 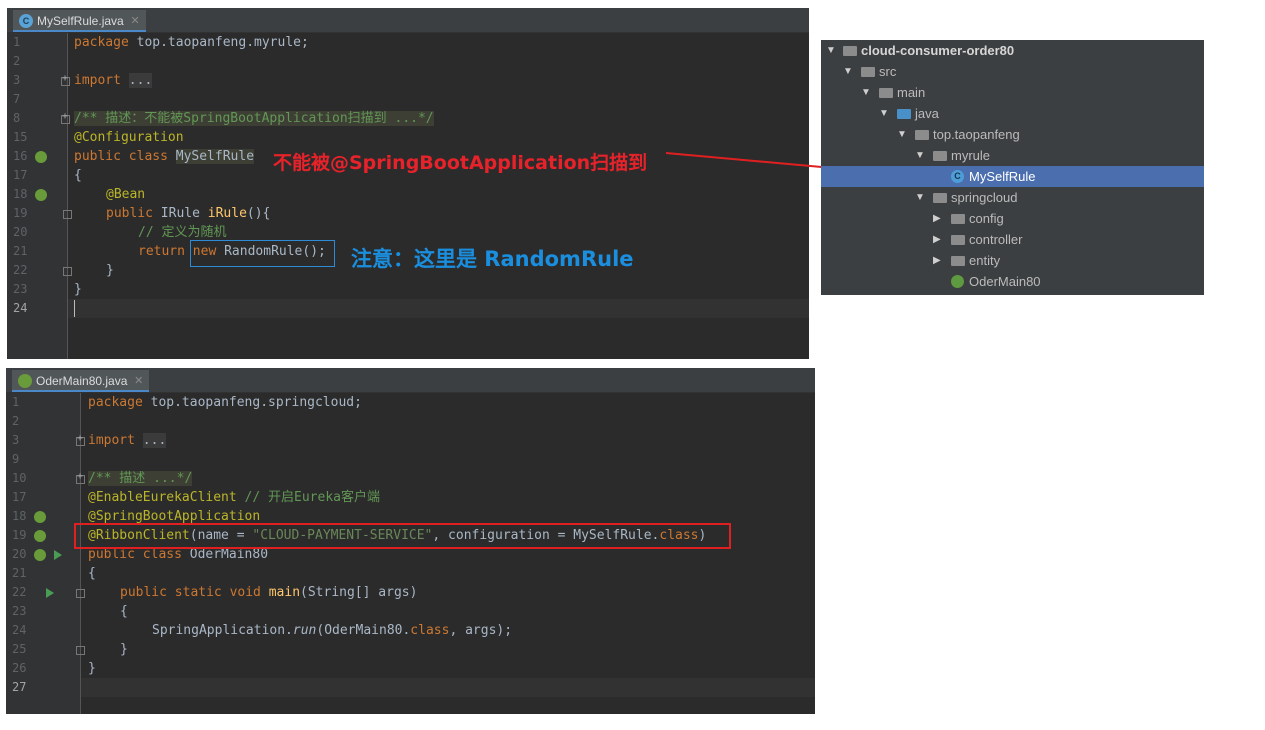 What do you see at coordinates (19, 497) in the screenshot?
I see `line-number: 17` at bounding box center [19, 497].